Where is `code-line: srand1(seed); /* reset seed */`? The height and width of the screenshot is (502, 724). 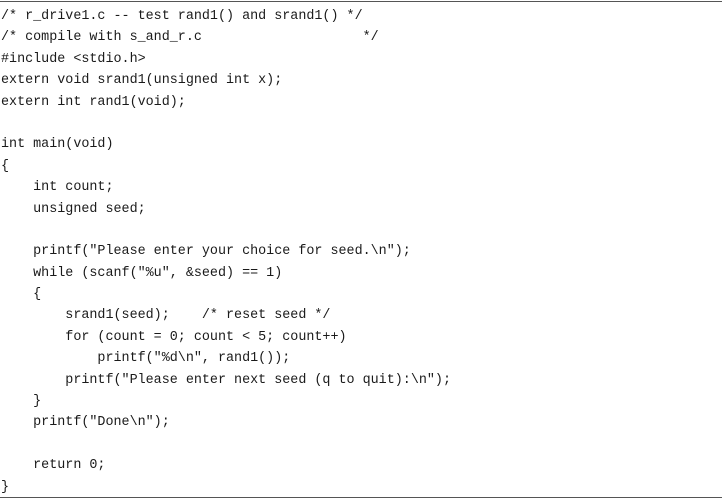 code-line: srand1(seed); /* reset seed */ is located at coordinates (166, 316).